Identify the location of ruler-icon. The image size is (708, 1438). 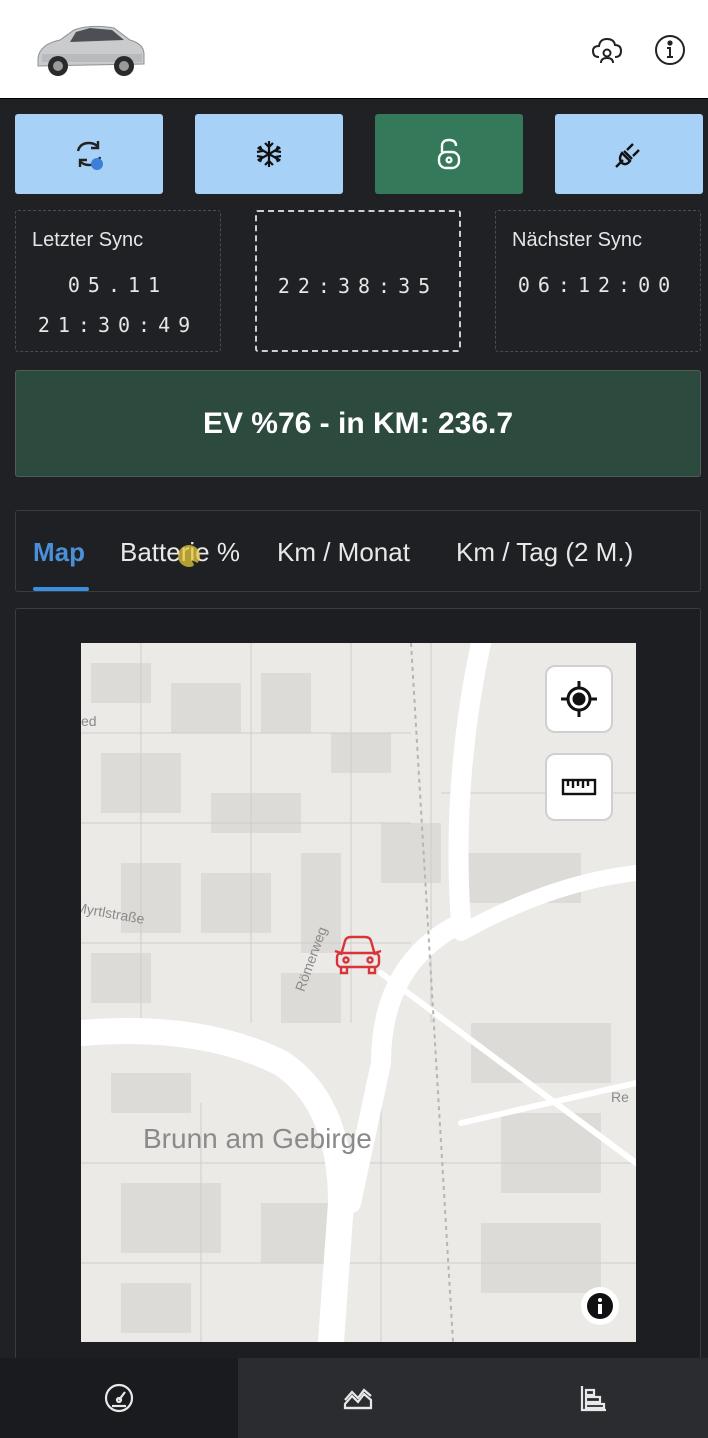
(579, 787).